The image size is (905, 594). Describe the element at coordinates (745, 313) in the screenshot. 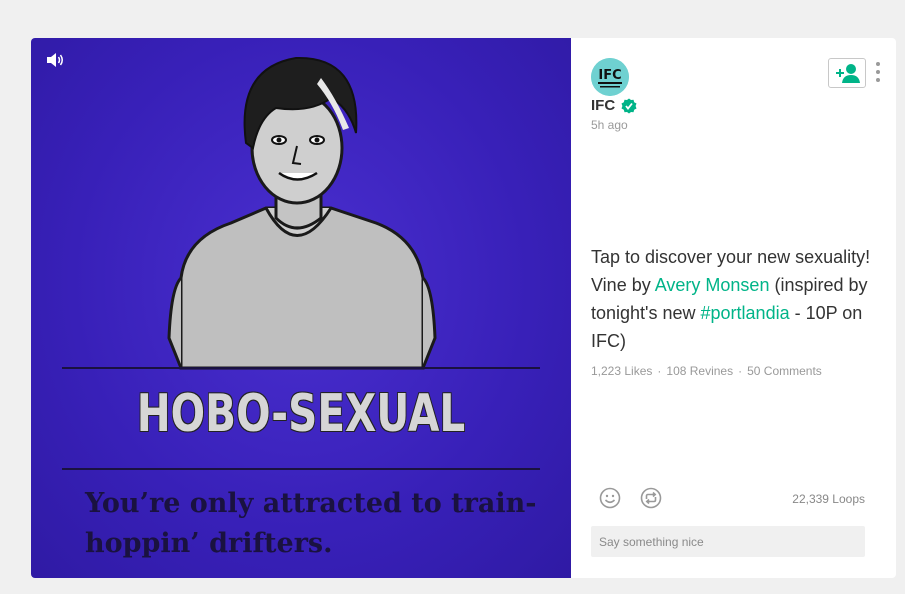

I see `hashtag-link: #portlandia` at that location.